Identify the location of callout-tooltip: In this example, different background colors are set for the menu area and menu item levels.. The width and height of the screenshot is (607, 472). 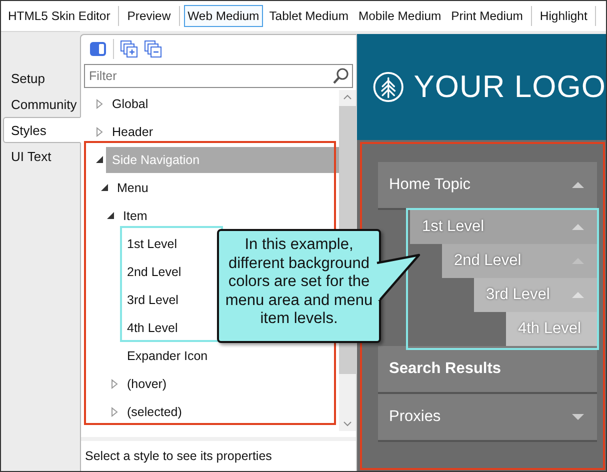
(299, 286).